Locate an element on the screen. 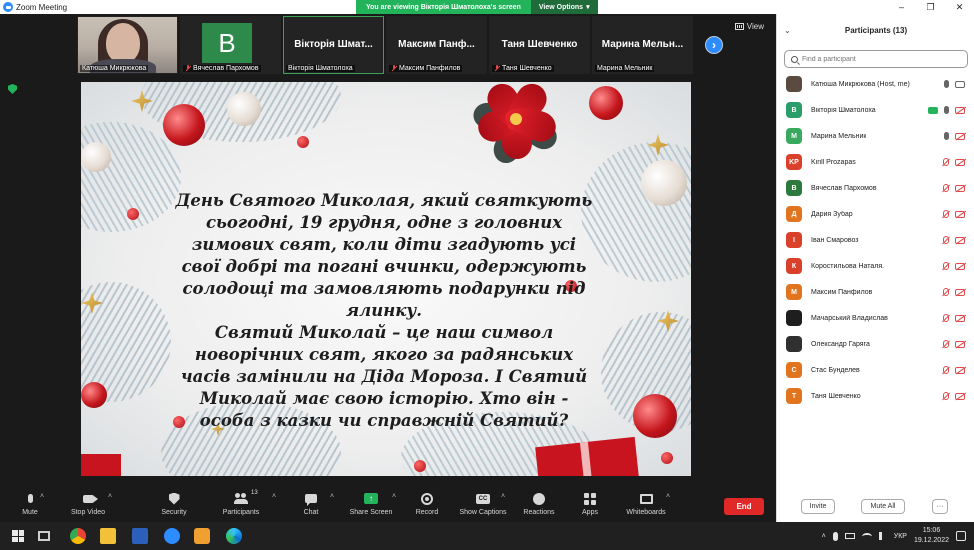  minimize-button: – is located at coordinates (901, 7).